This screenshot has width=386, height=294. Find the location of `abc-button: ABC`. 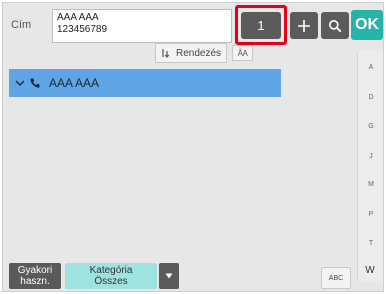

abc-button: ABC is located at coordinates (336, 278).